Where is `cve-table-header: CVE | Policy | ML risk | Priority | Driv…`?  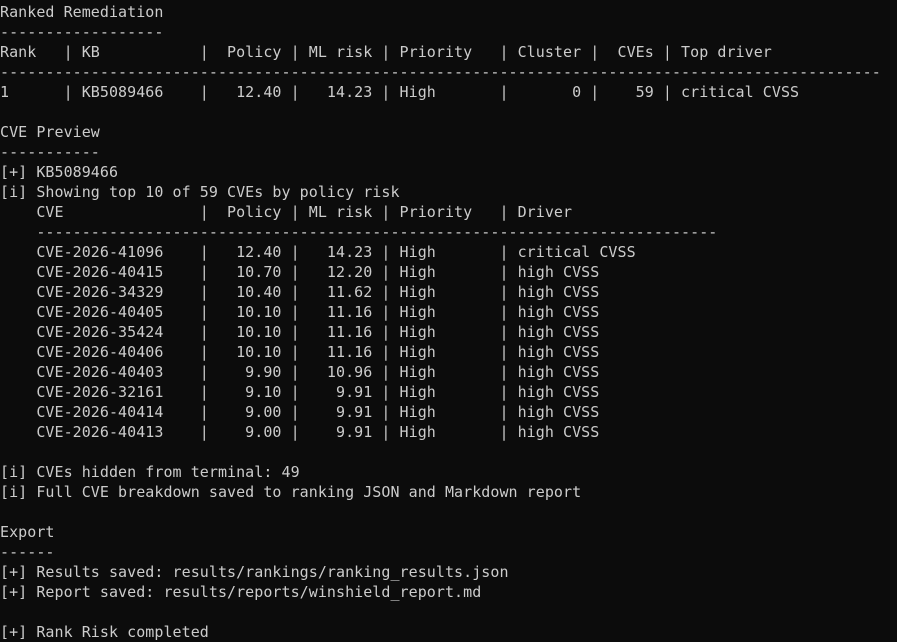 cve-table-header: CVE | Policy | ML risk | Priority | Driv… is located at coordinates (286, 212).